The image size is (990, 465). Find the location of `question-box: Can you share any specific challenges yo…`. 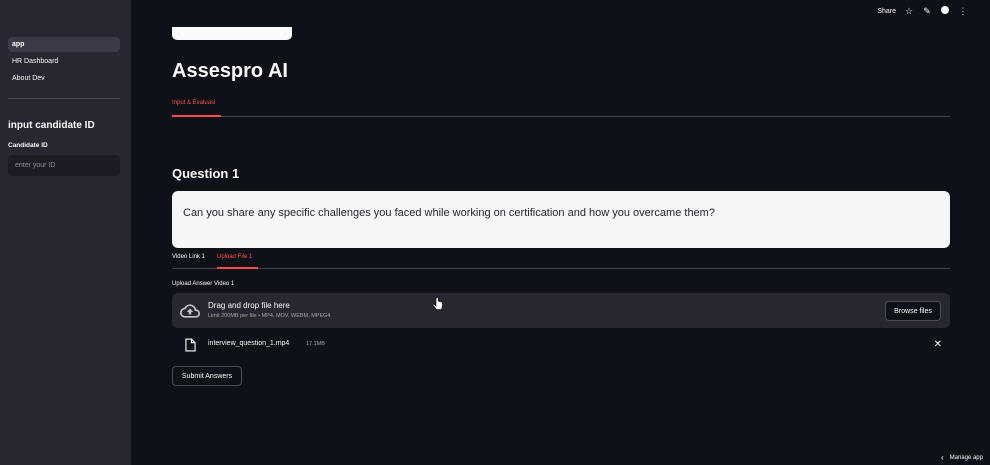

question-box: Can you share any specific challenges yo… is located at coordinates (561, 219).